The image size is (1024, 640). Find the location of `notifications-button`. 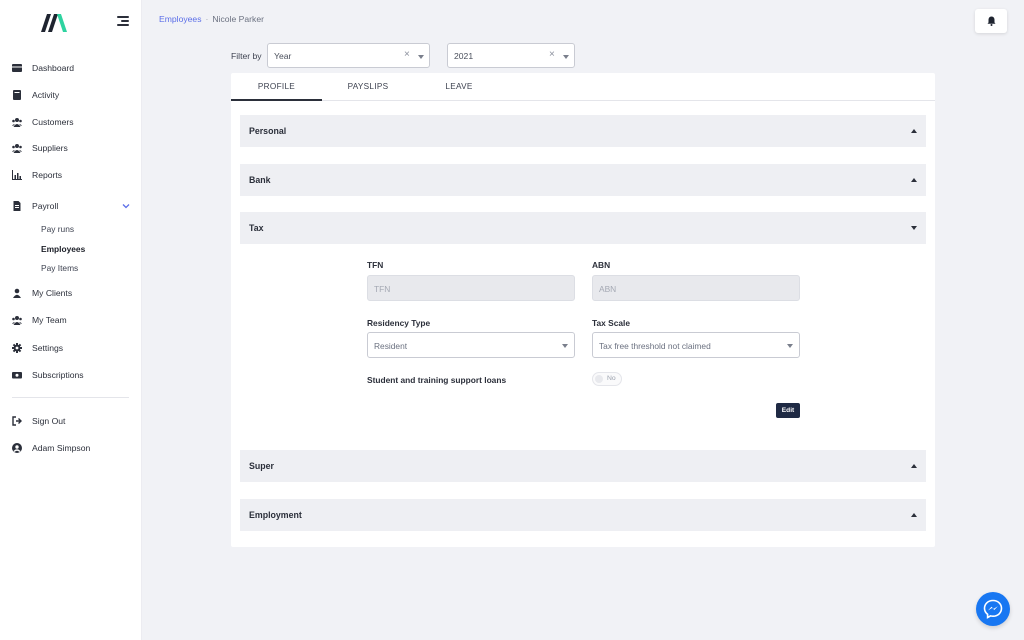

notifications-button is located at coordinates (991, 21).